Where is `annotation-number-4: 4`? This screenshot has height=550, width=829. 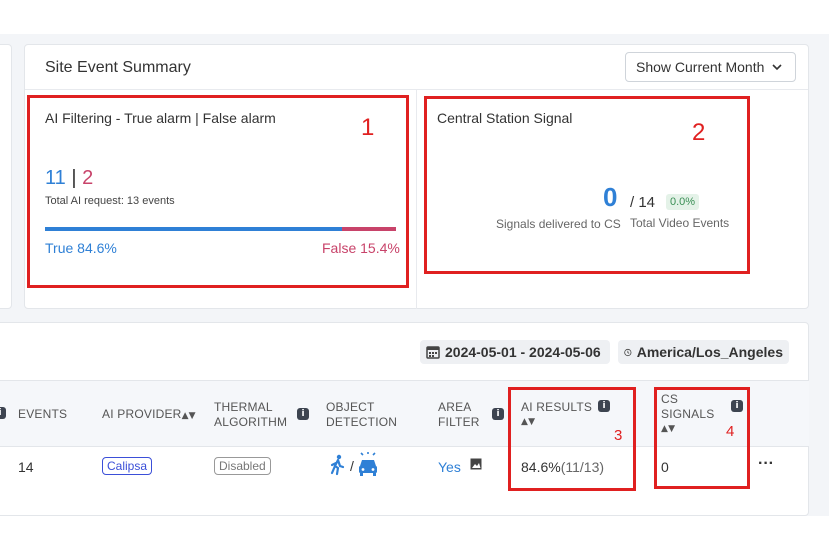 annotation-number-4: 4 is located at coordinates (730, 431).